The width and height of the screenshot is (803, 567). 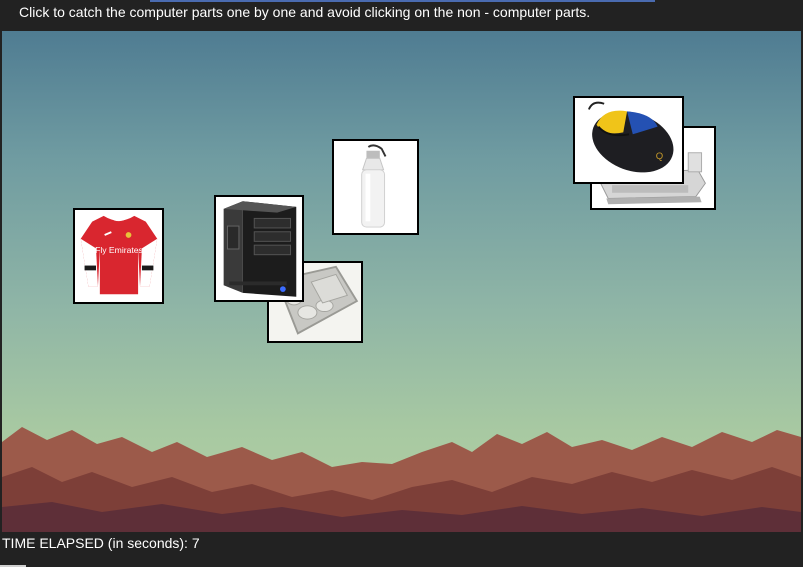 I want to click on bottle-icon, so click(x=375, y=187).